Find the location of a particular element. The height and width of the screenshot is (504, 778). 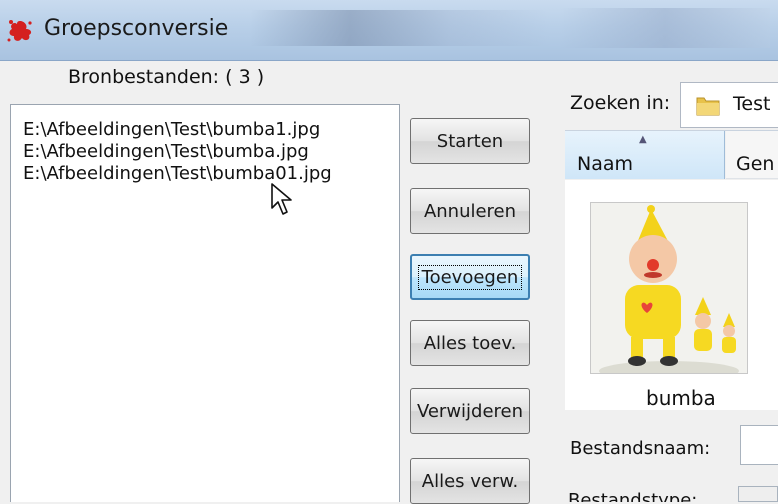

window-title: Groepsconversie is located at coordinates (136, 28).